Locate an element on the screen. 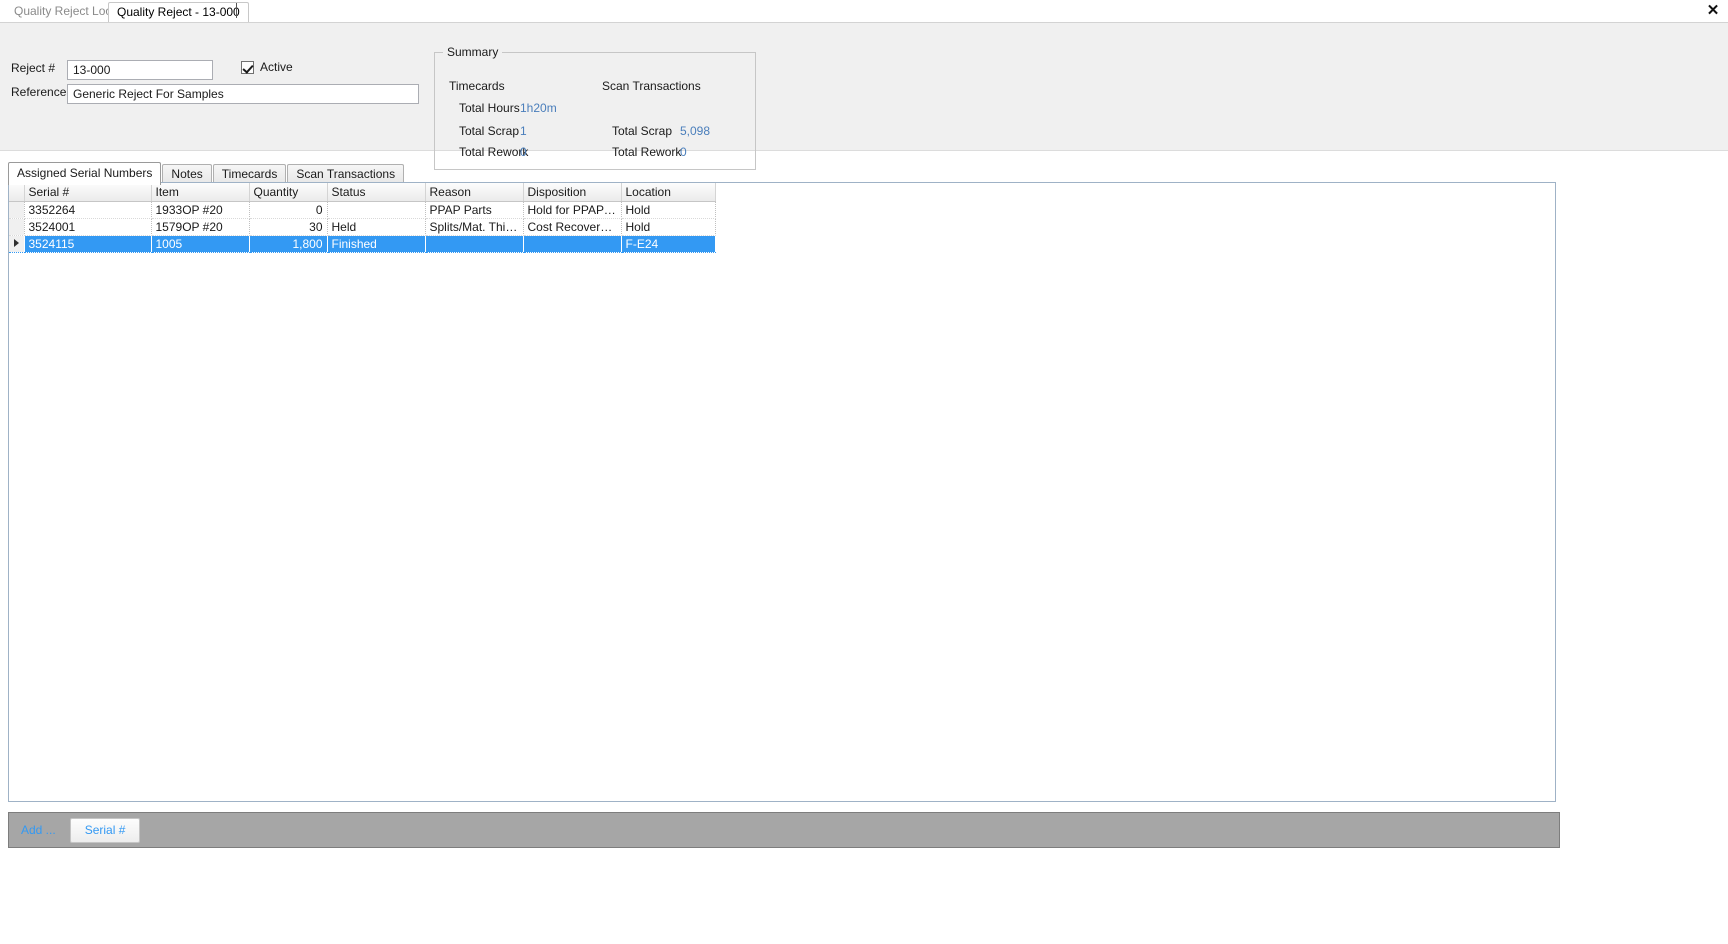 Image resolution: width=1728 pixels, height=944 pixels. close-icon: ✕ is located at coordinates (1713, 11).